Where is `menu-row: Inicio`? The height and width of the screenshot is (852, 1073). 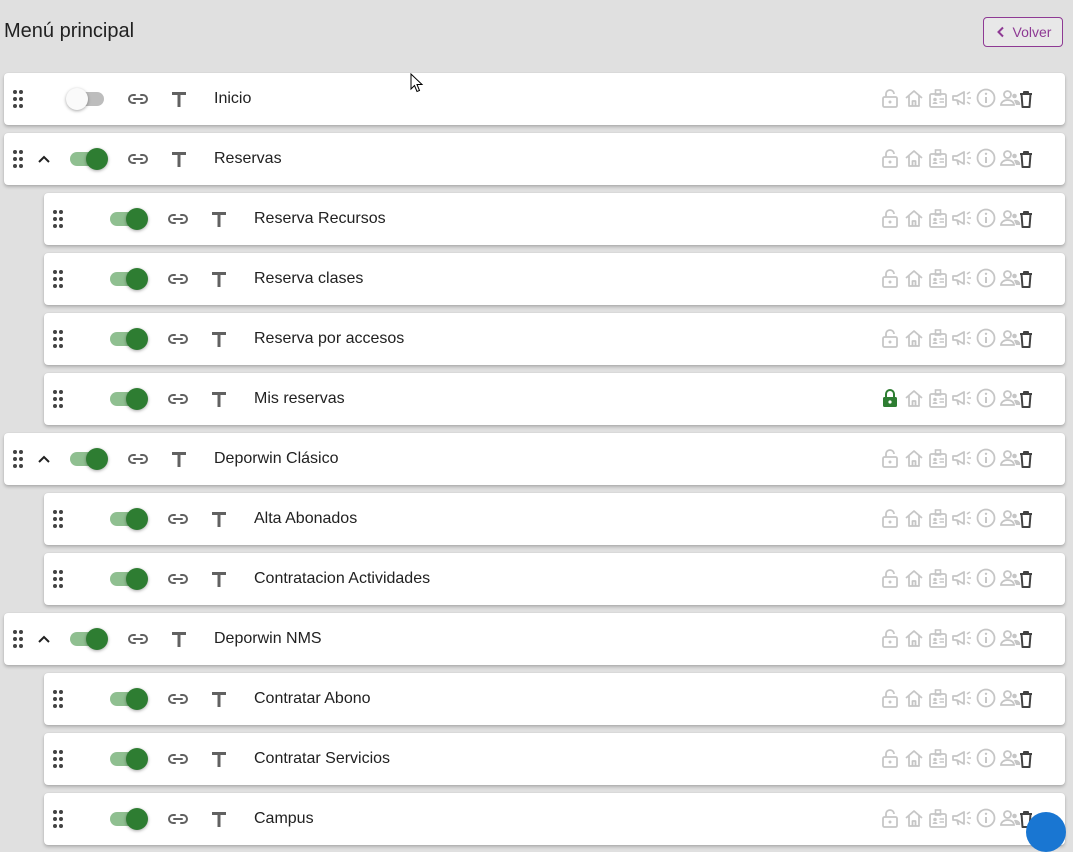 menu-row: Inicio is located at coordinates (534, 99).